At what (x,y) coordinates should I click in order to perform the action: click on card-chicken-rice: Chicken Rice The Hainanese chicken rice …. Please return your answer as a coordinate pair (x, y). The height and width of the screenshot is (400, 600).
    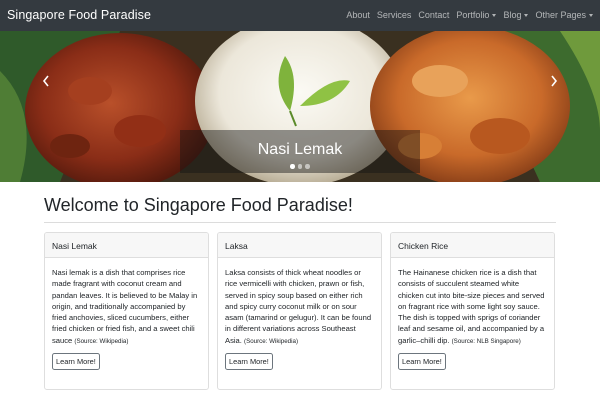
    Looking at the image, I should click on (472, 311).